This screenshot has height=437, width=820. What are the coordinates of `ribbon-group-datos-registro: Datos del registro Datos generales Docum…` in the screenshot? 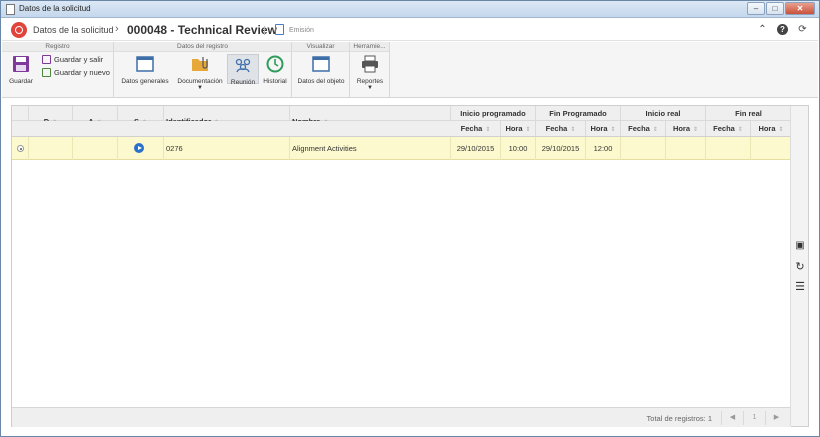 It's located at (203, 70).